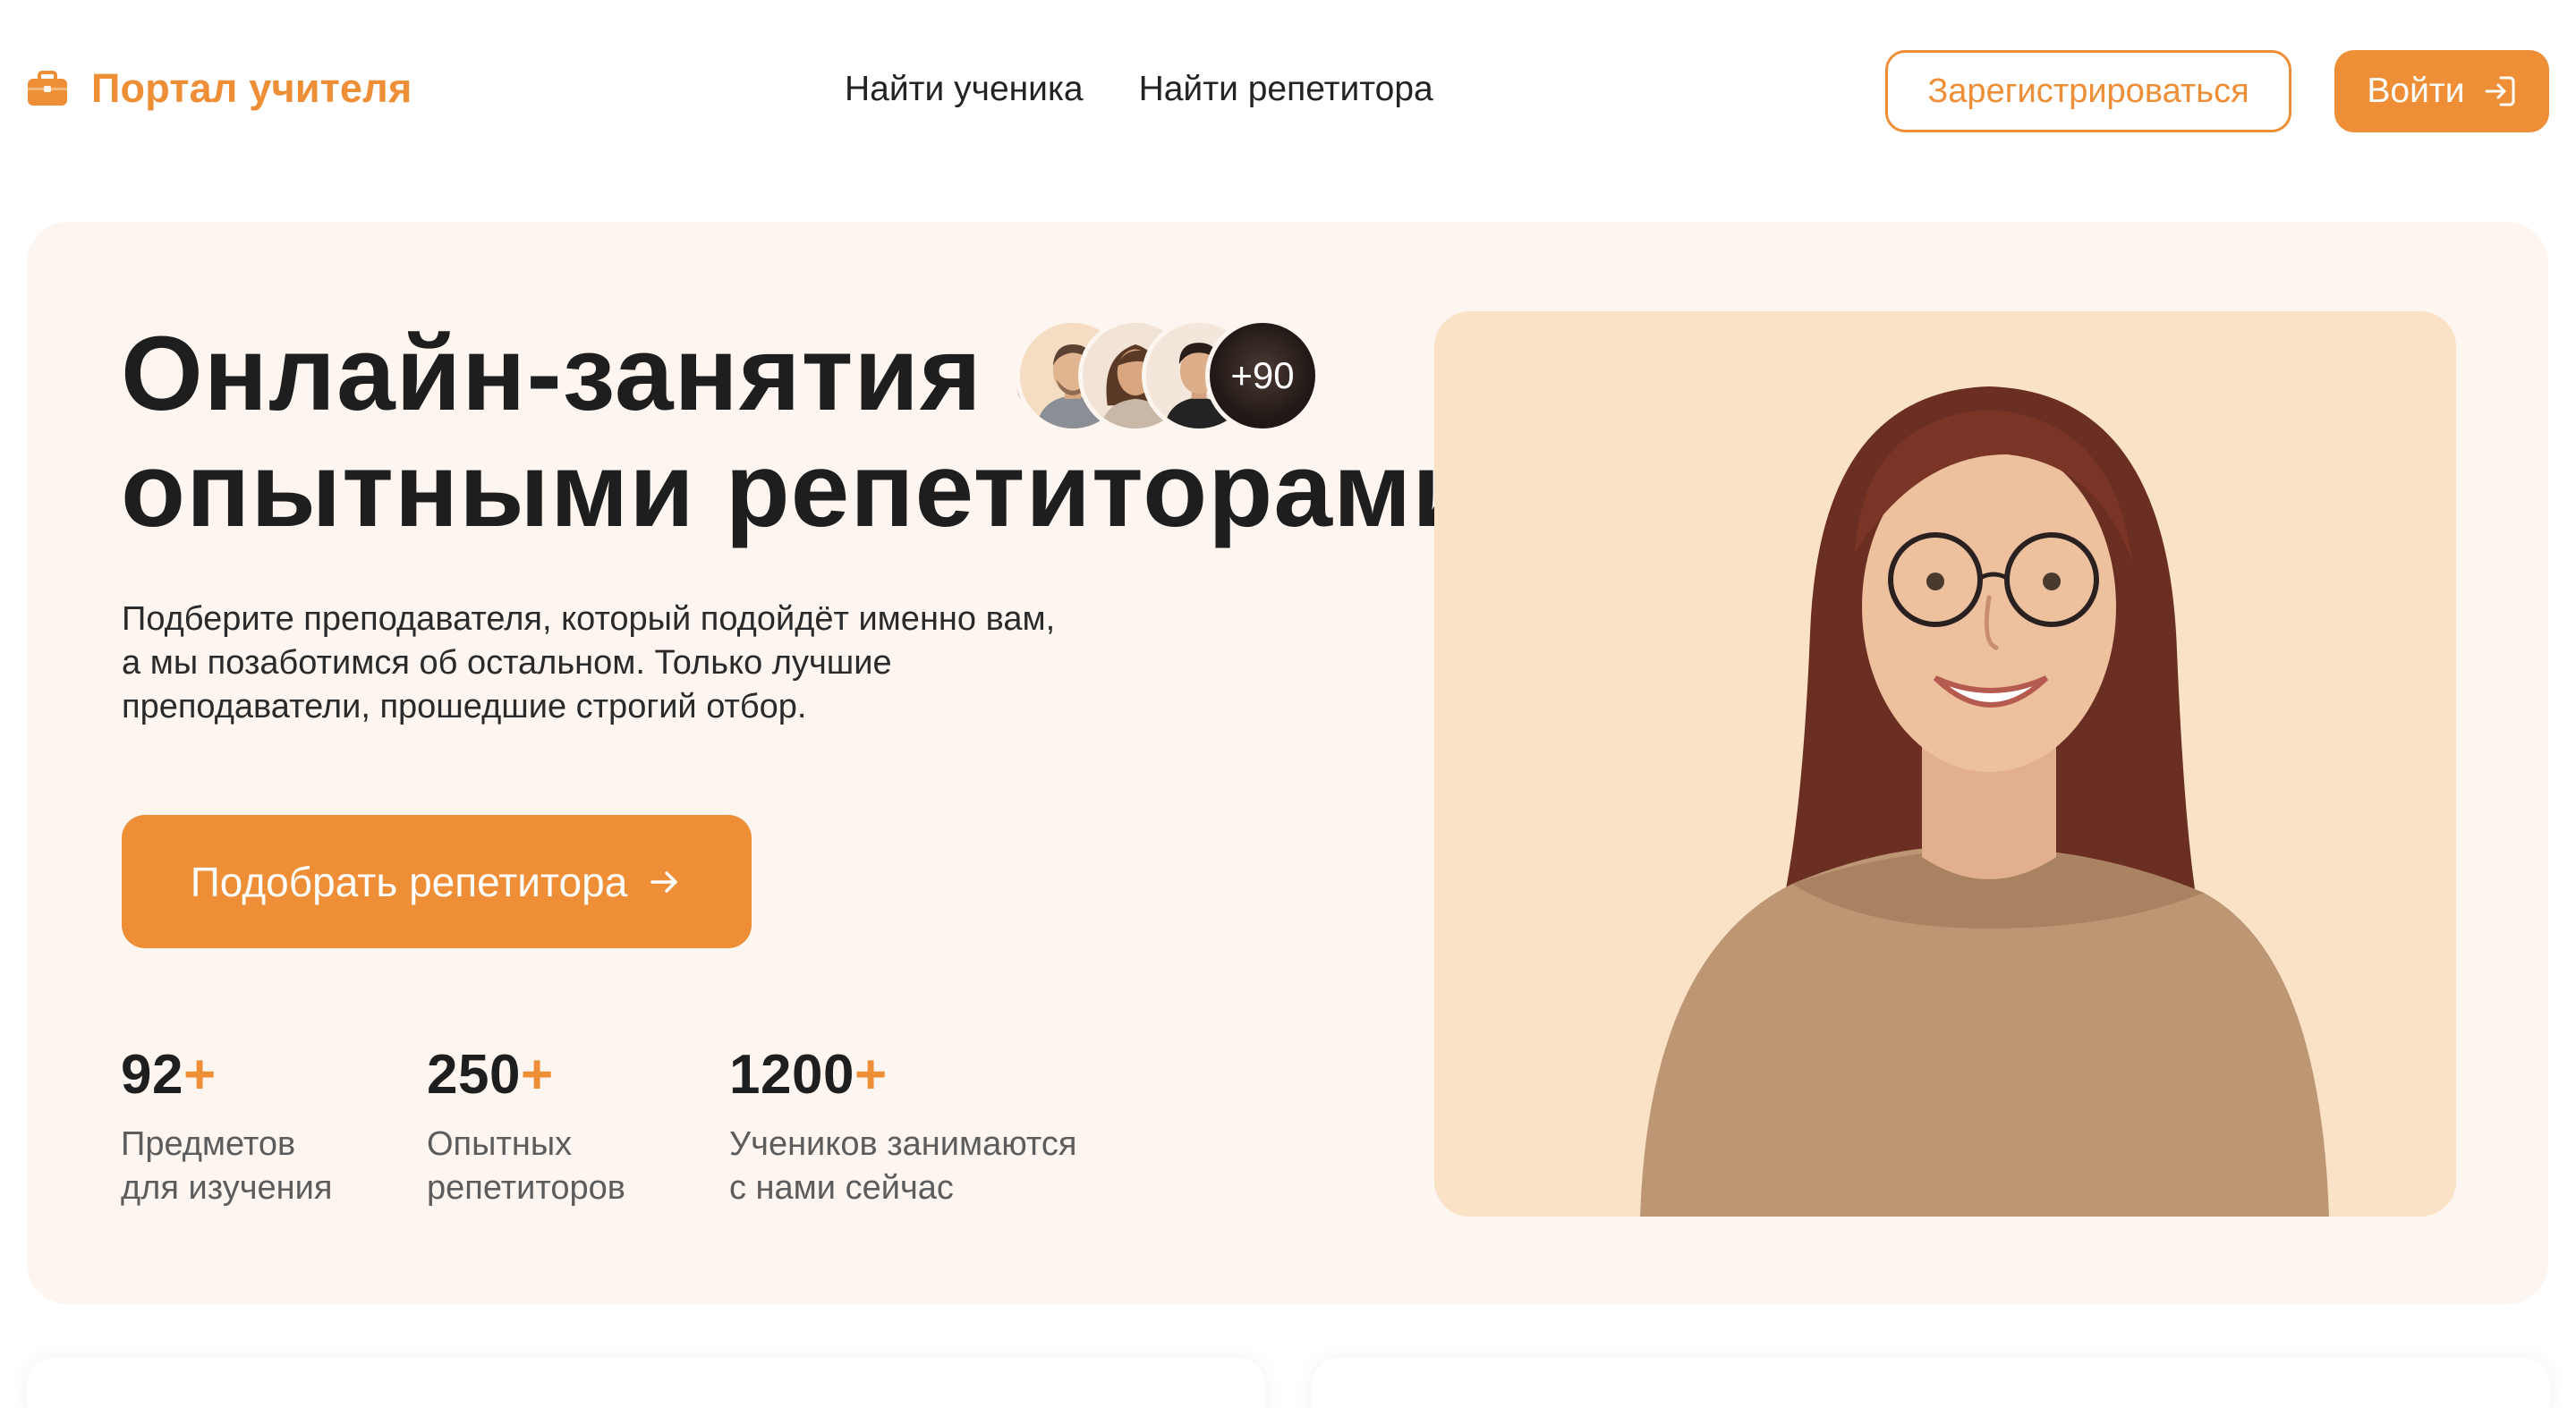 Image resolution: width=2576 pixels, height=1408 pixels. I want to click on stat-subjects: 92+ Предметов для изучения, so click(226, 1126).